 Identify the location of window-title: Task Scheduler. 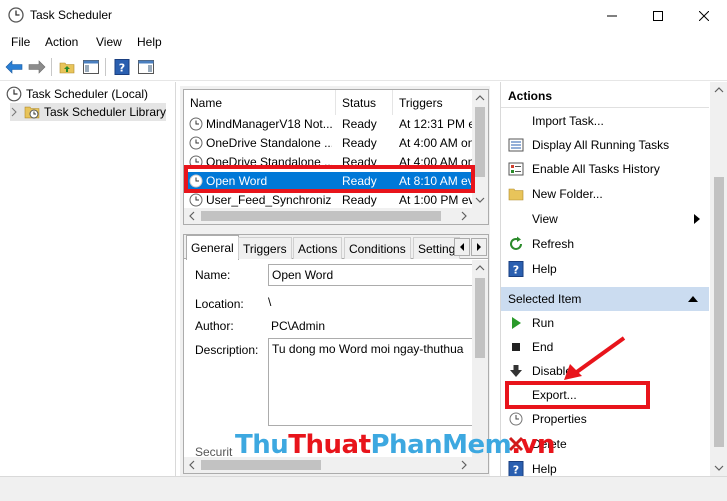
(71, 15).